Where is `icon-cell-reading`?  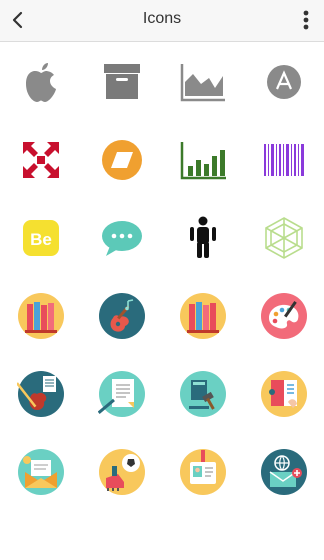 icon-cell-reading is located at coordinates (283, 409).